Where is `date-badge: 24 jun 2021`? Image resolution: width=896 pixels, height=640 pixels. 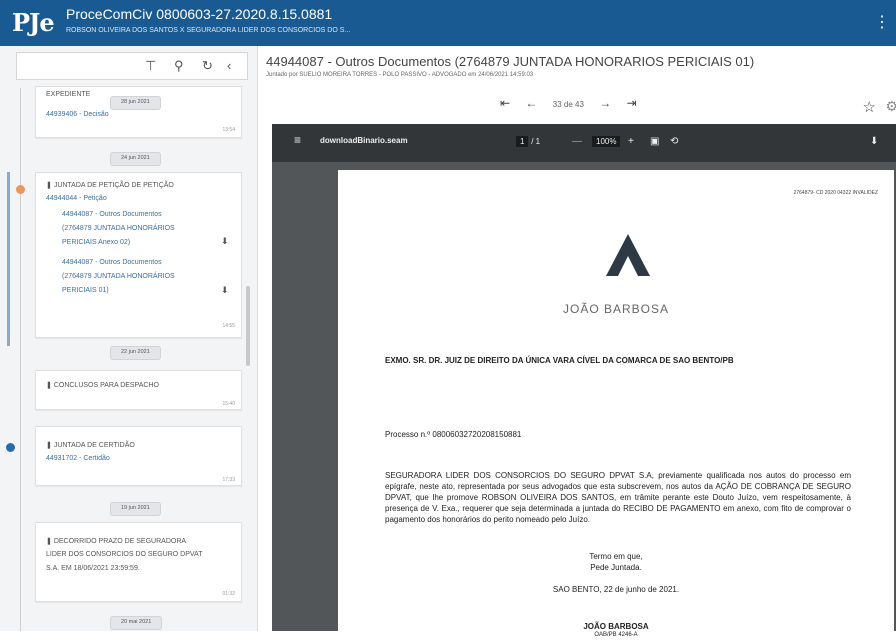 date-badge: 24 jun 2021 is located at coordinates (135, 159).